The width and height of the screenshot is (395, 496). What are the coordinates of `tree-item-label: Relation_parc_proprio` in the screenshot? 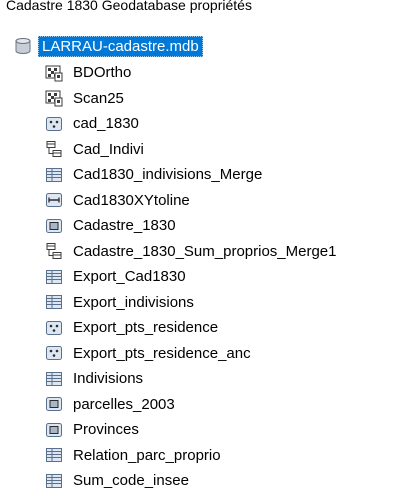 It's located at (147, 455).